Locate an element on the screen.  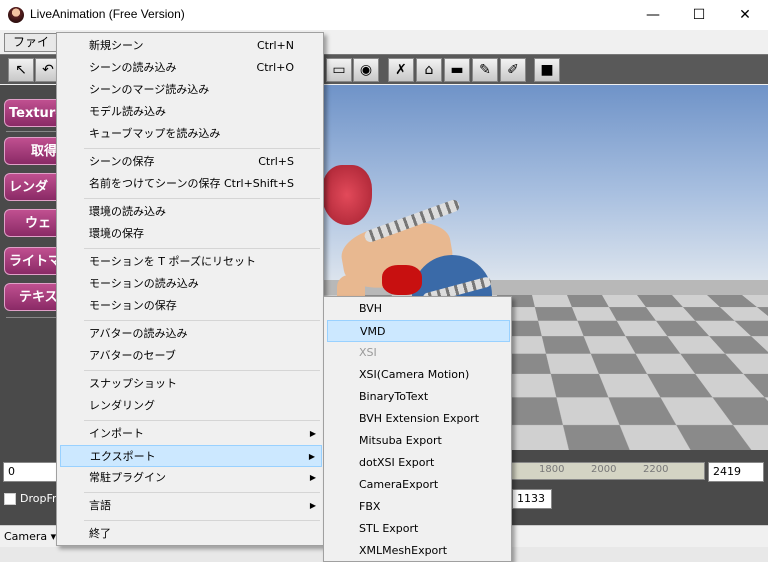
menu-item-merge-scene: シーンのマージ読み込み is located at coordinates (191, 90).